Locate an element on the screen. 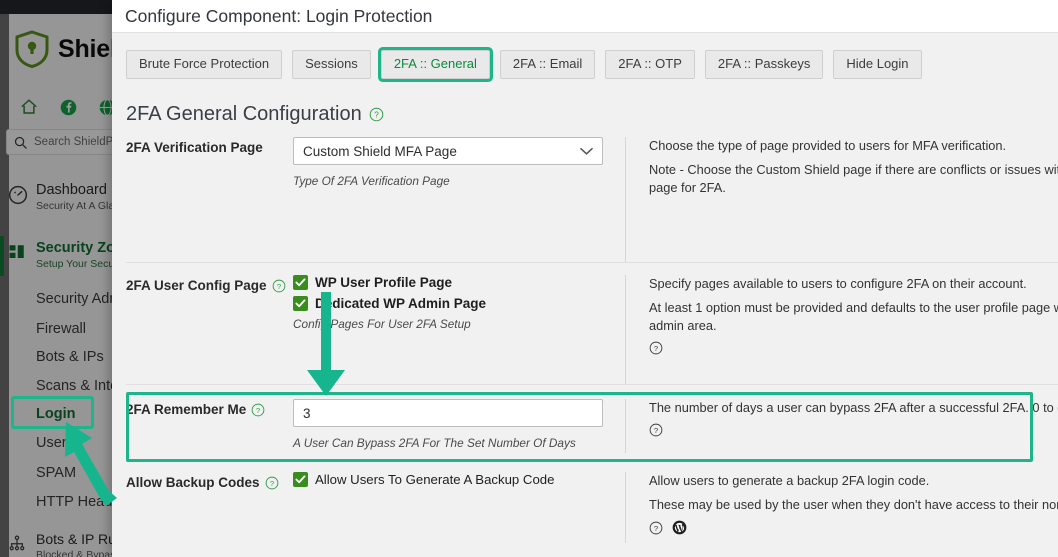  wp-admin-bar is located at coordinates (56, 7).